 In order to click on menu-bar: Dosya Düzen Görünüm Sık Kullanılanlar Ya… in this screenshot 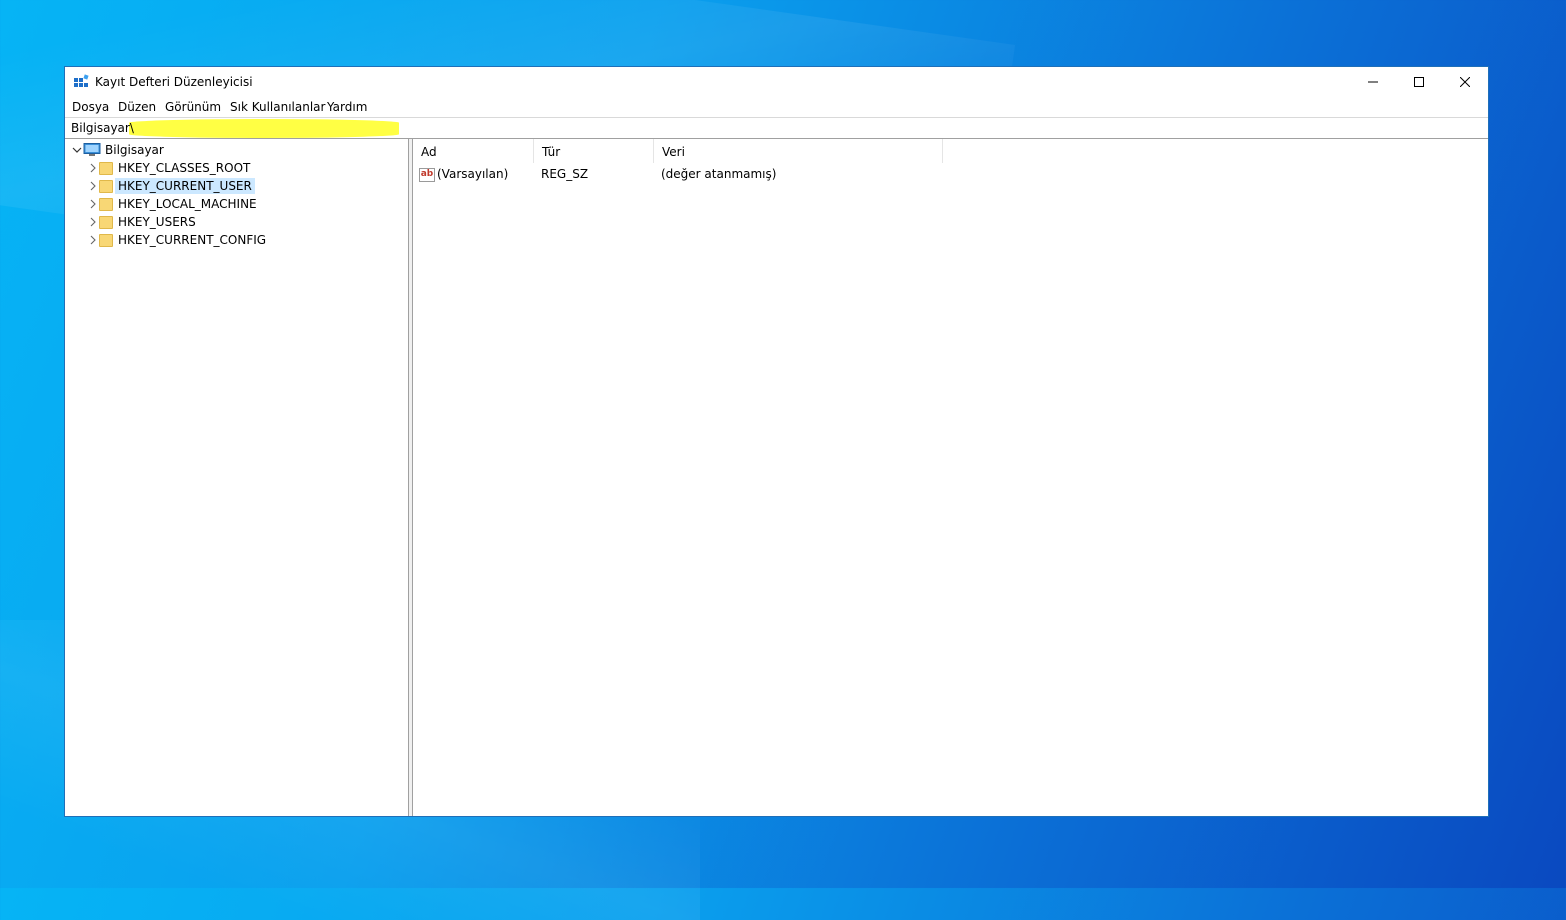, I will do `click(776, 107)`.